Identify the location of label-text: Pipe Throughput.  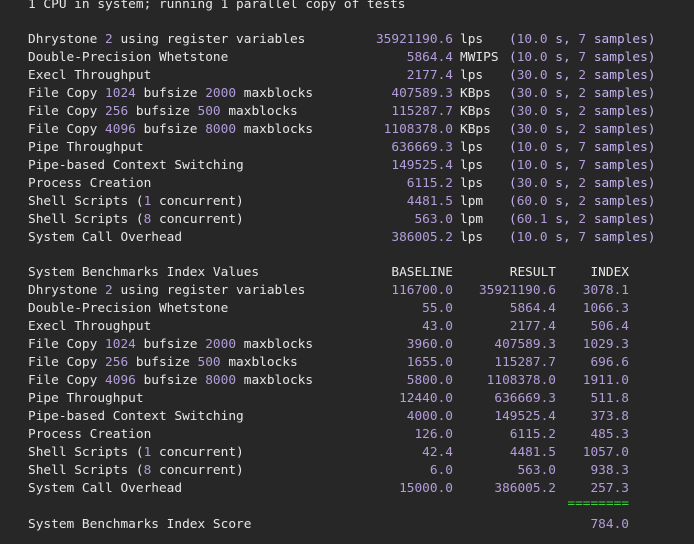
(86, 398).